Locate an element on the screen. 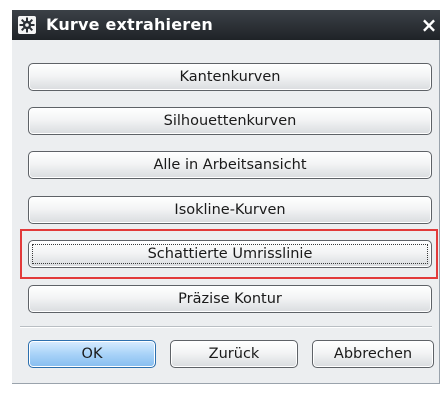 The image size is (440, 394). shaded-outline-button: Schattierte Umrisslinie is located at coordinates (230, 254).